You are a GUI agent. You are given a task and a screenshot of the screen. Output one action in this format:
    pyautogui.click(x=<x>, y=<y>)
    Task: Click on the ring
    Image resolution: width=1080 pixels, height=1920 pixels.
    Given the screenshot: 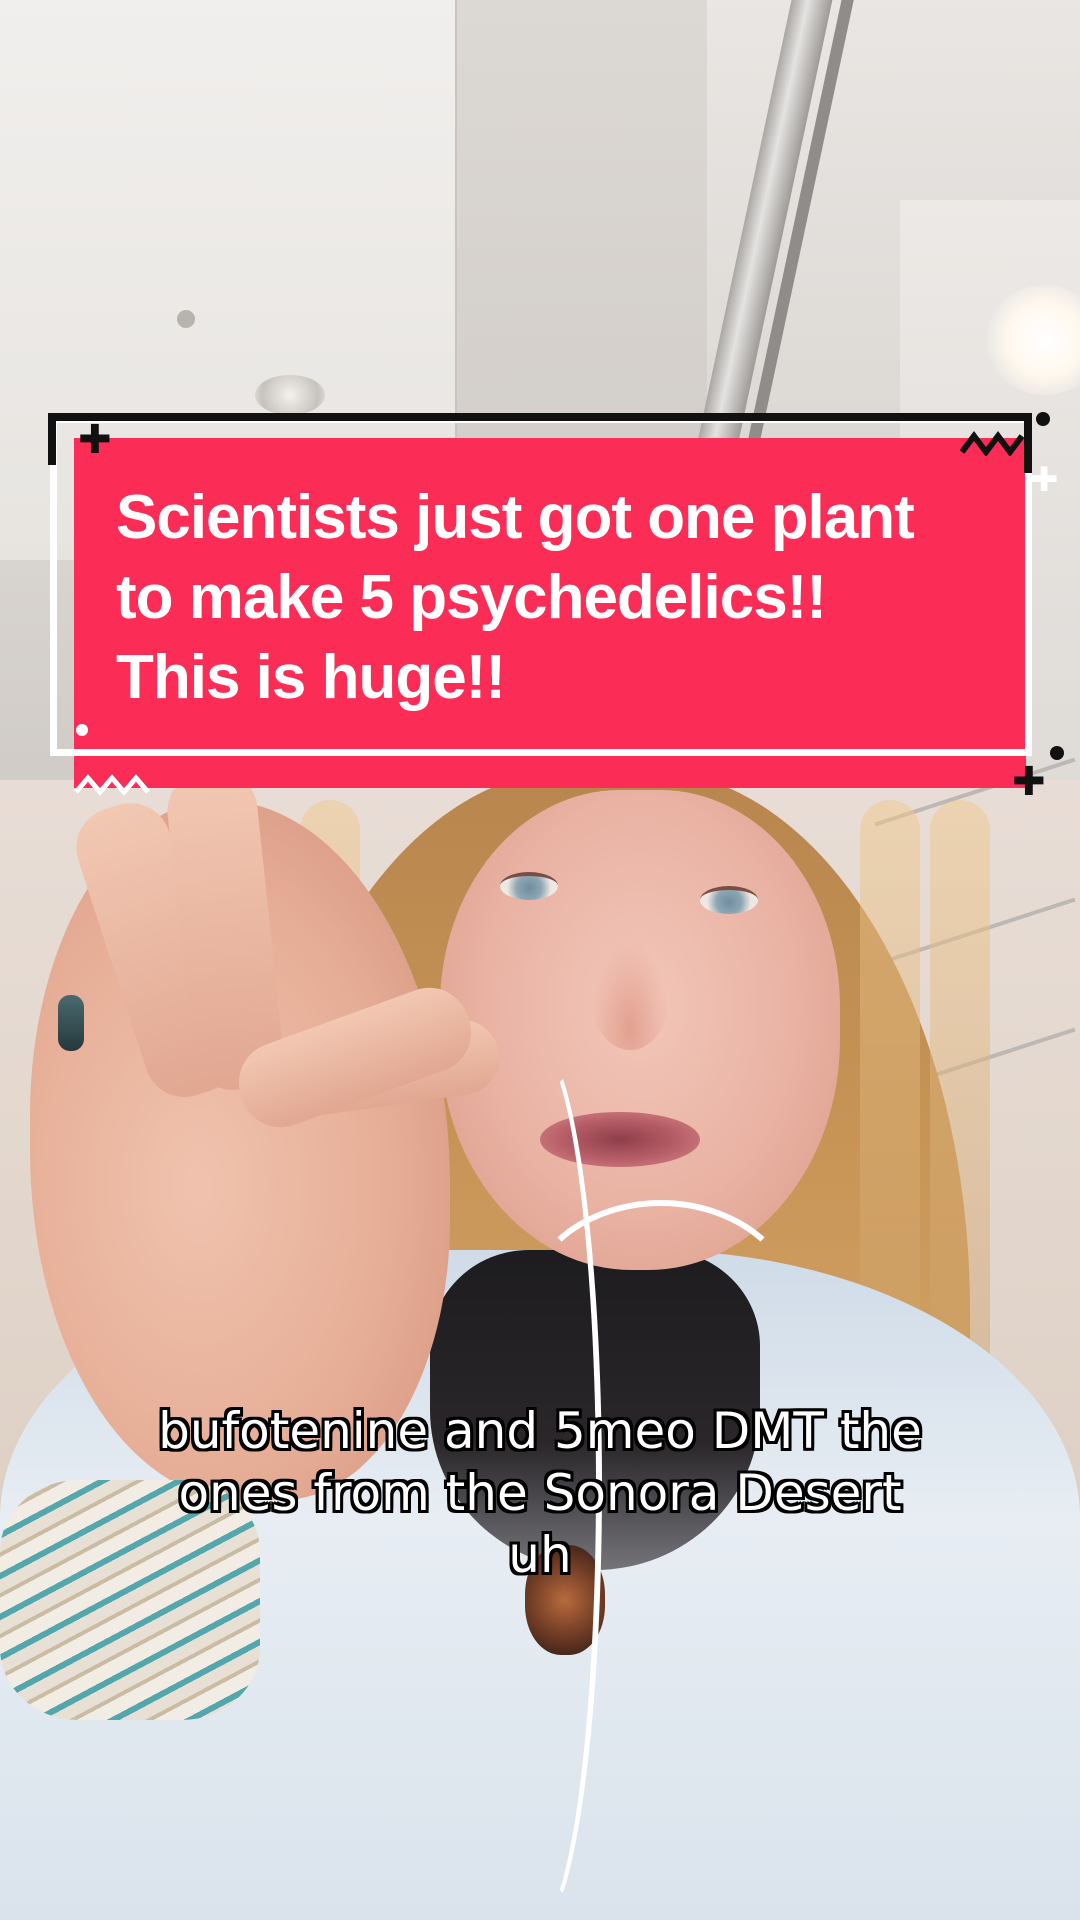 What is the action you would take?
    pyautogui.click(x=71, y=1023)
    